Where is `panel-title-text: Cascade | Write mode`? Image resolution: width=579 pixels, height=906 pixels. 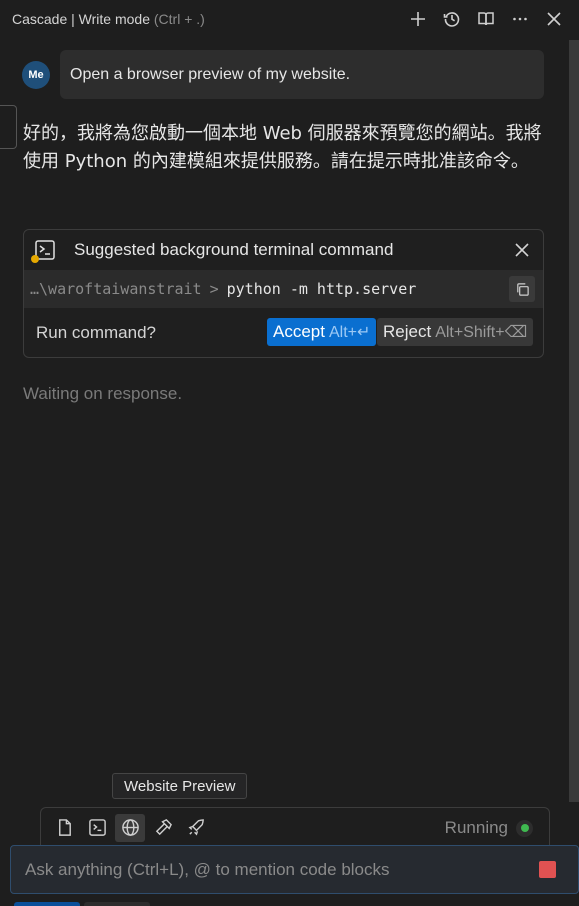
panel-title-text: Cascade | Write mode is located at coordinates (81, 19).